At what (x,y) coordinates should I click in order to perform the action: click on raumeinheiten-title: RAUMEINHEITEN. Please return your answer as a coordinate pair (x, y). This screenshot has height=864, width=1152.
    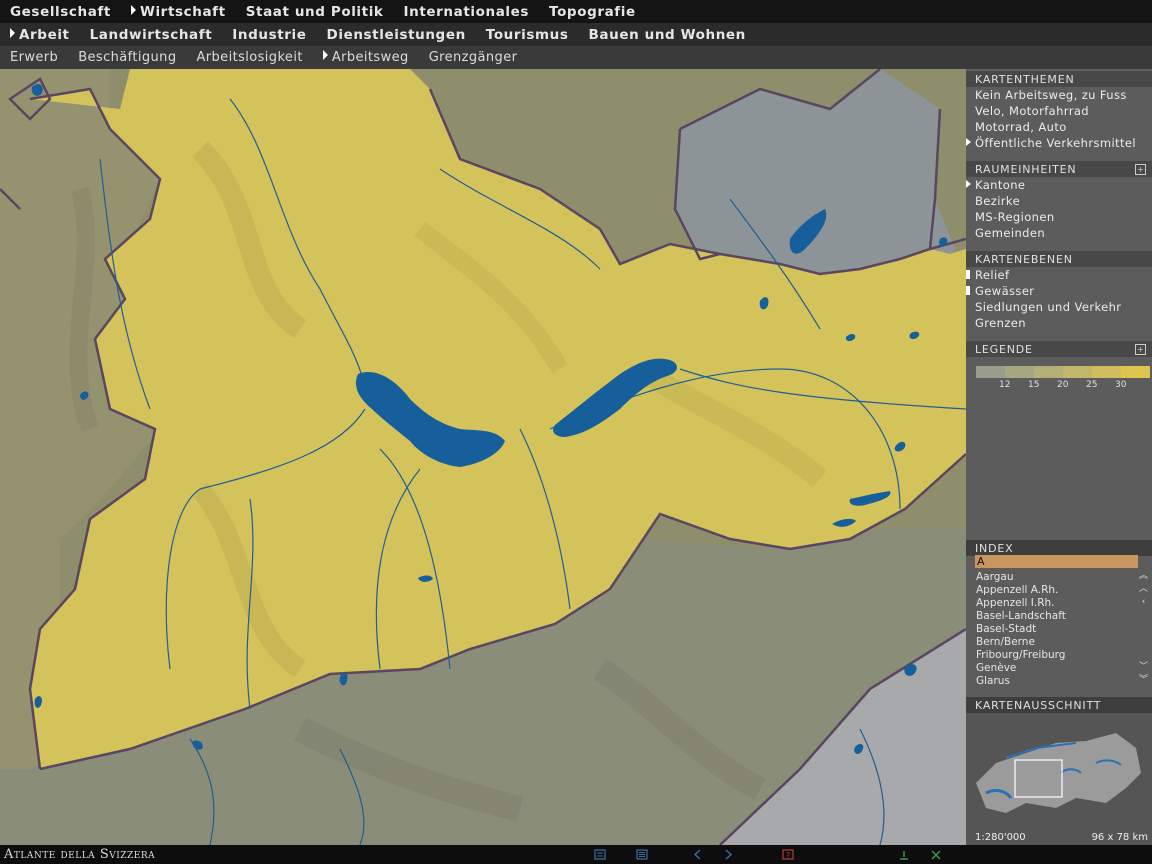
    Looking at the image, I should click on (1026, 169).